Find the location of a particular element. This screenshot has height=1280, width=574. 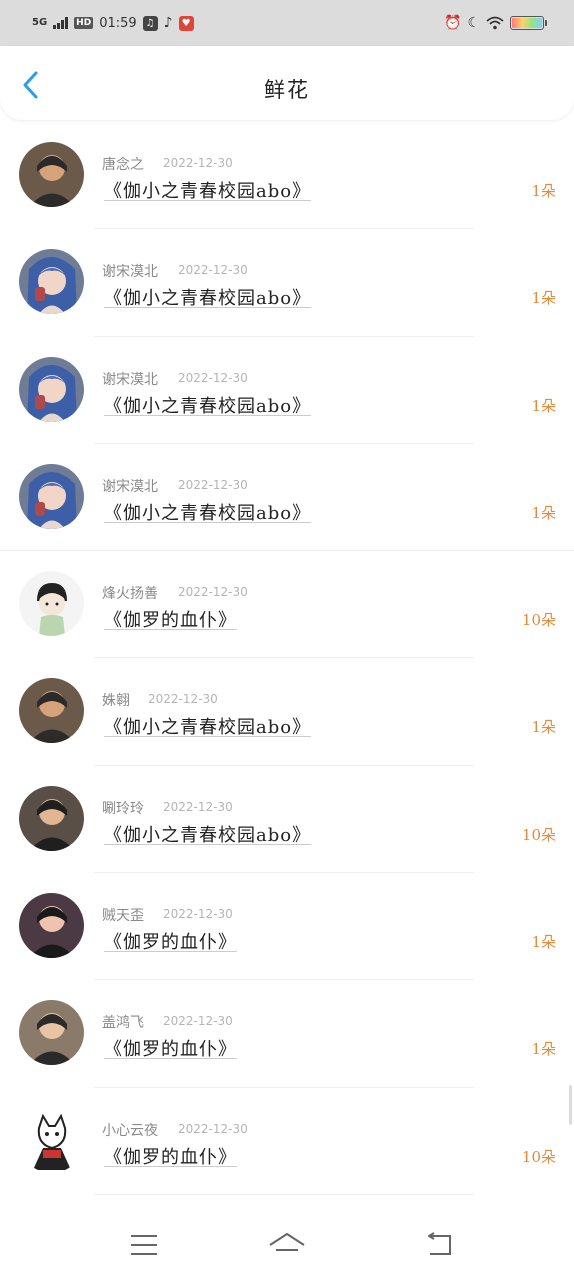

sender-name: 小心云夜 is located at coordinates (130, 1130).